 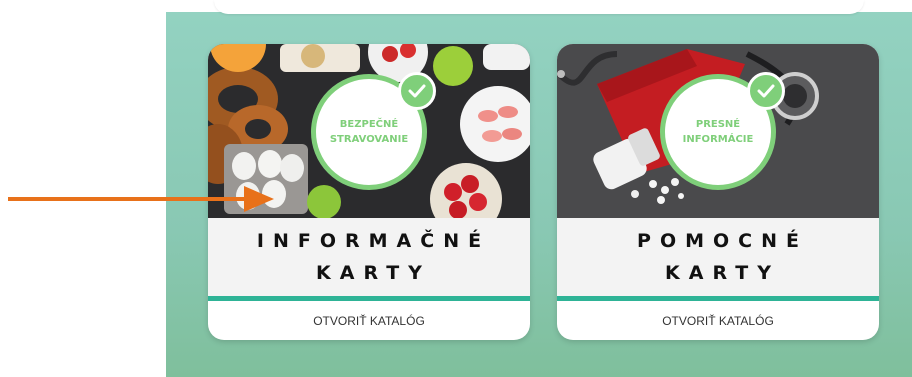 What do you see at coordinates (373, 257) in the screenshot?
I see `card-title: INFORMAČNÉ KARTY` at bounding box center [373, 257].